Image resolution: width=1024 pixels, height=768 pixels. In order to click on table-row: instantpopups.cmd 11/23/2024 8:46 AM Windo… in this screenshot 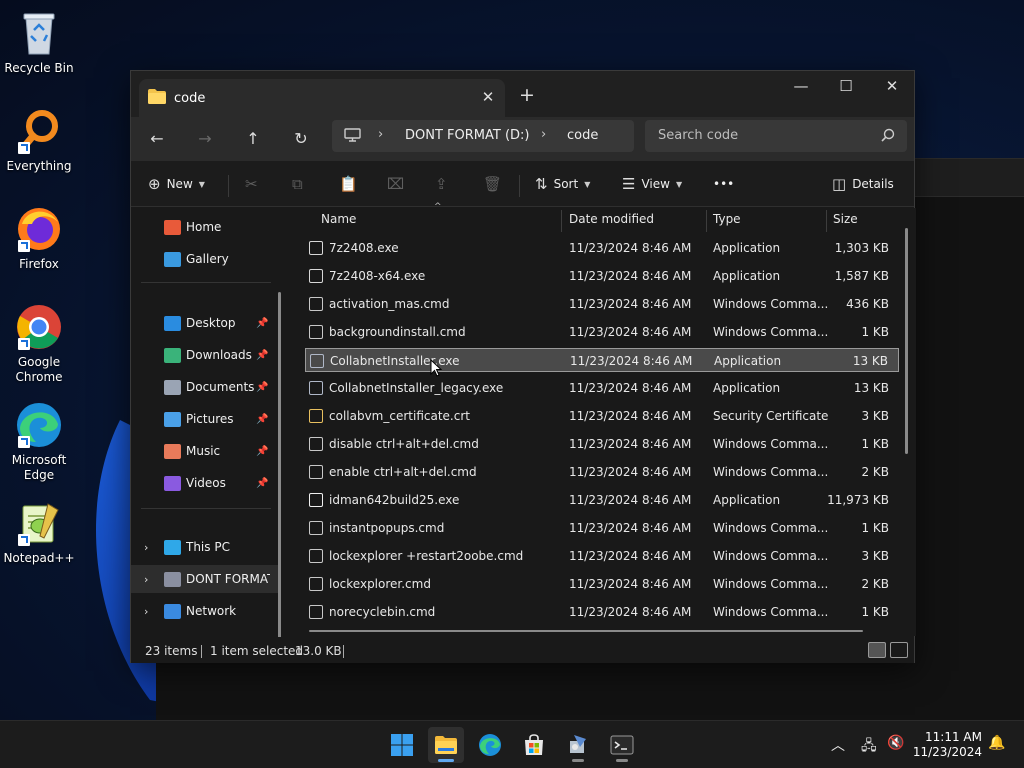, I will do `click(602, 528)`.